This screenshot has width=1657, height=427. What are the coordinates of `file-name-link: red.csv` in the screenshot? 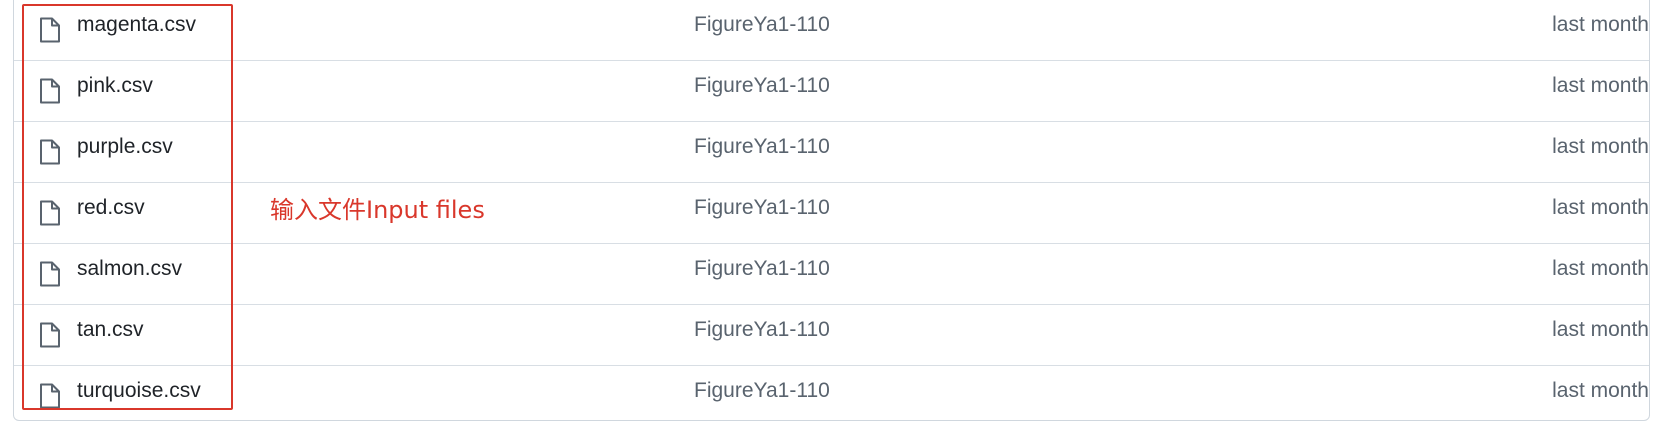 It's located at (111, 208).